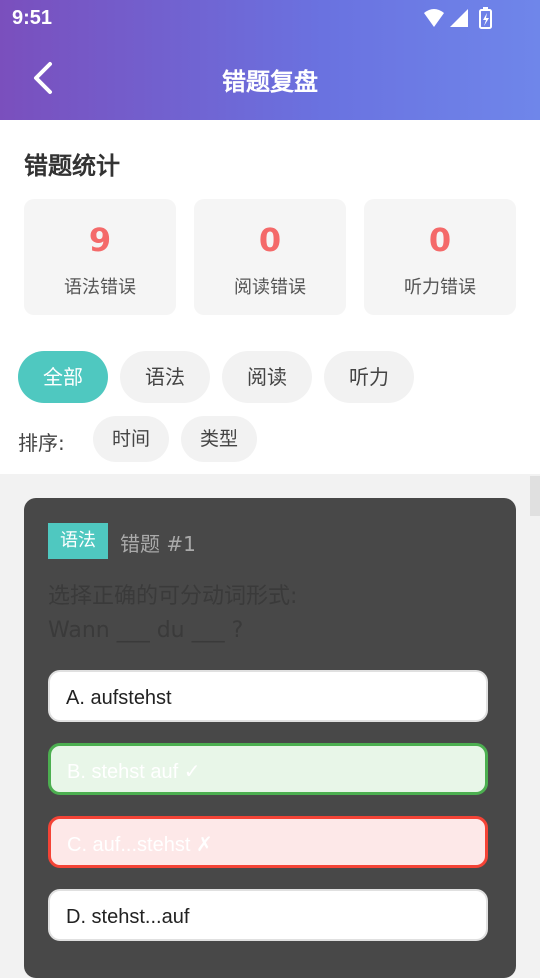  I want to click on question-prompt-line: 选择正确的可分动词形式:, so click(173, 596).